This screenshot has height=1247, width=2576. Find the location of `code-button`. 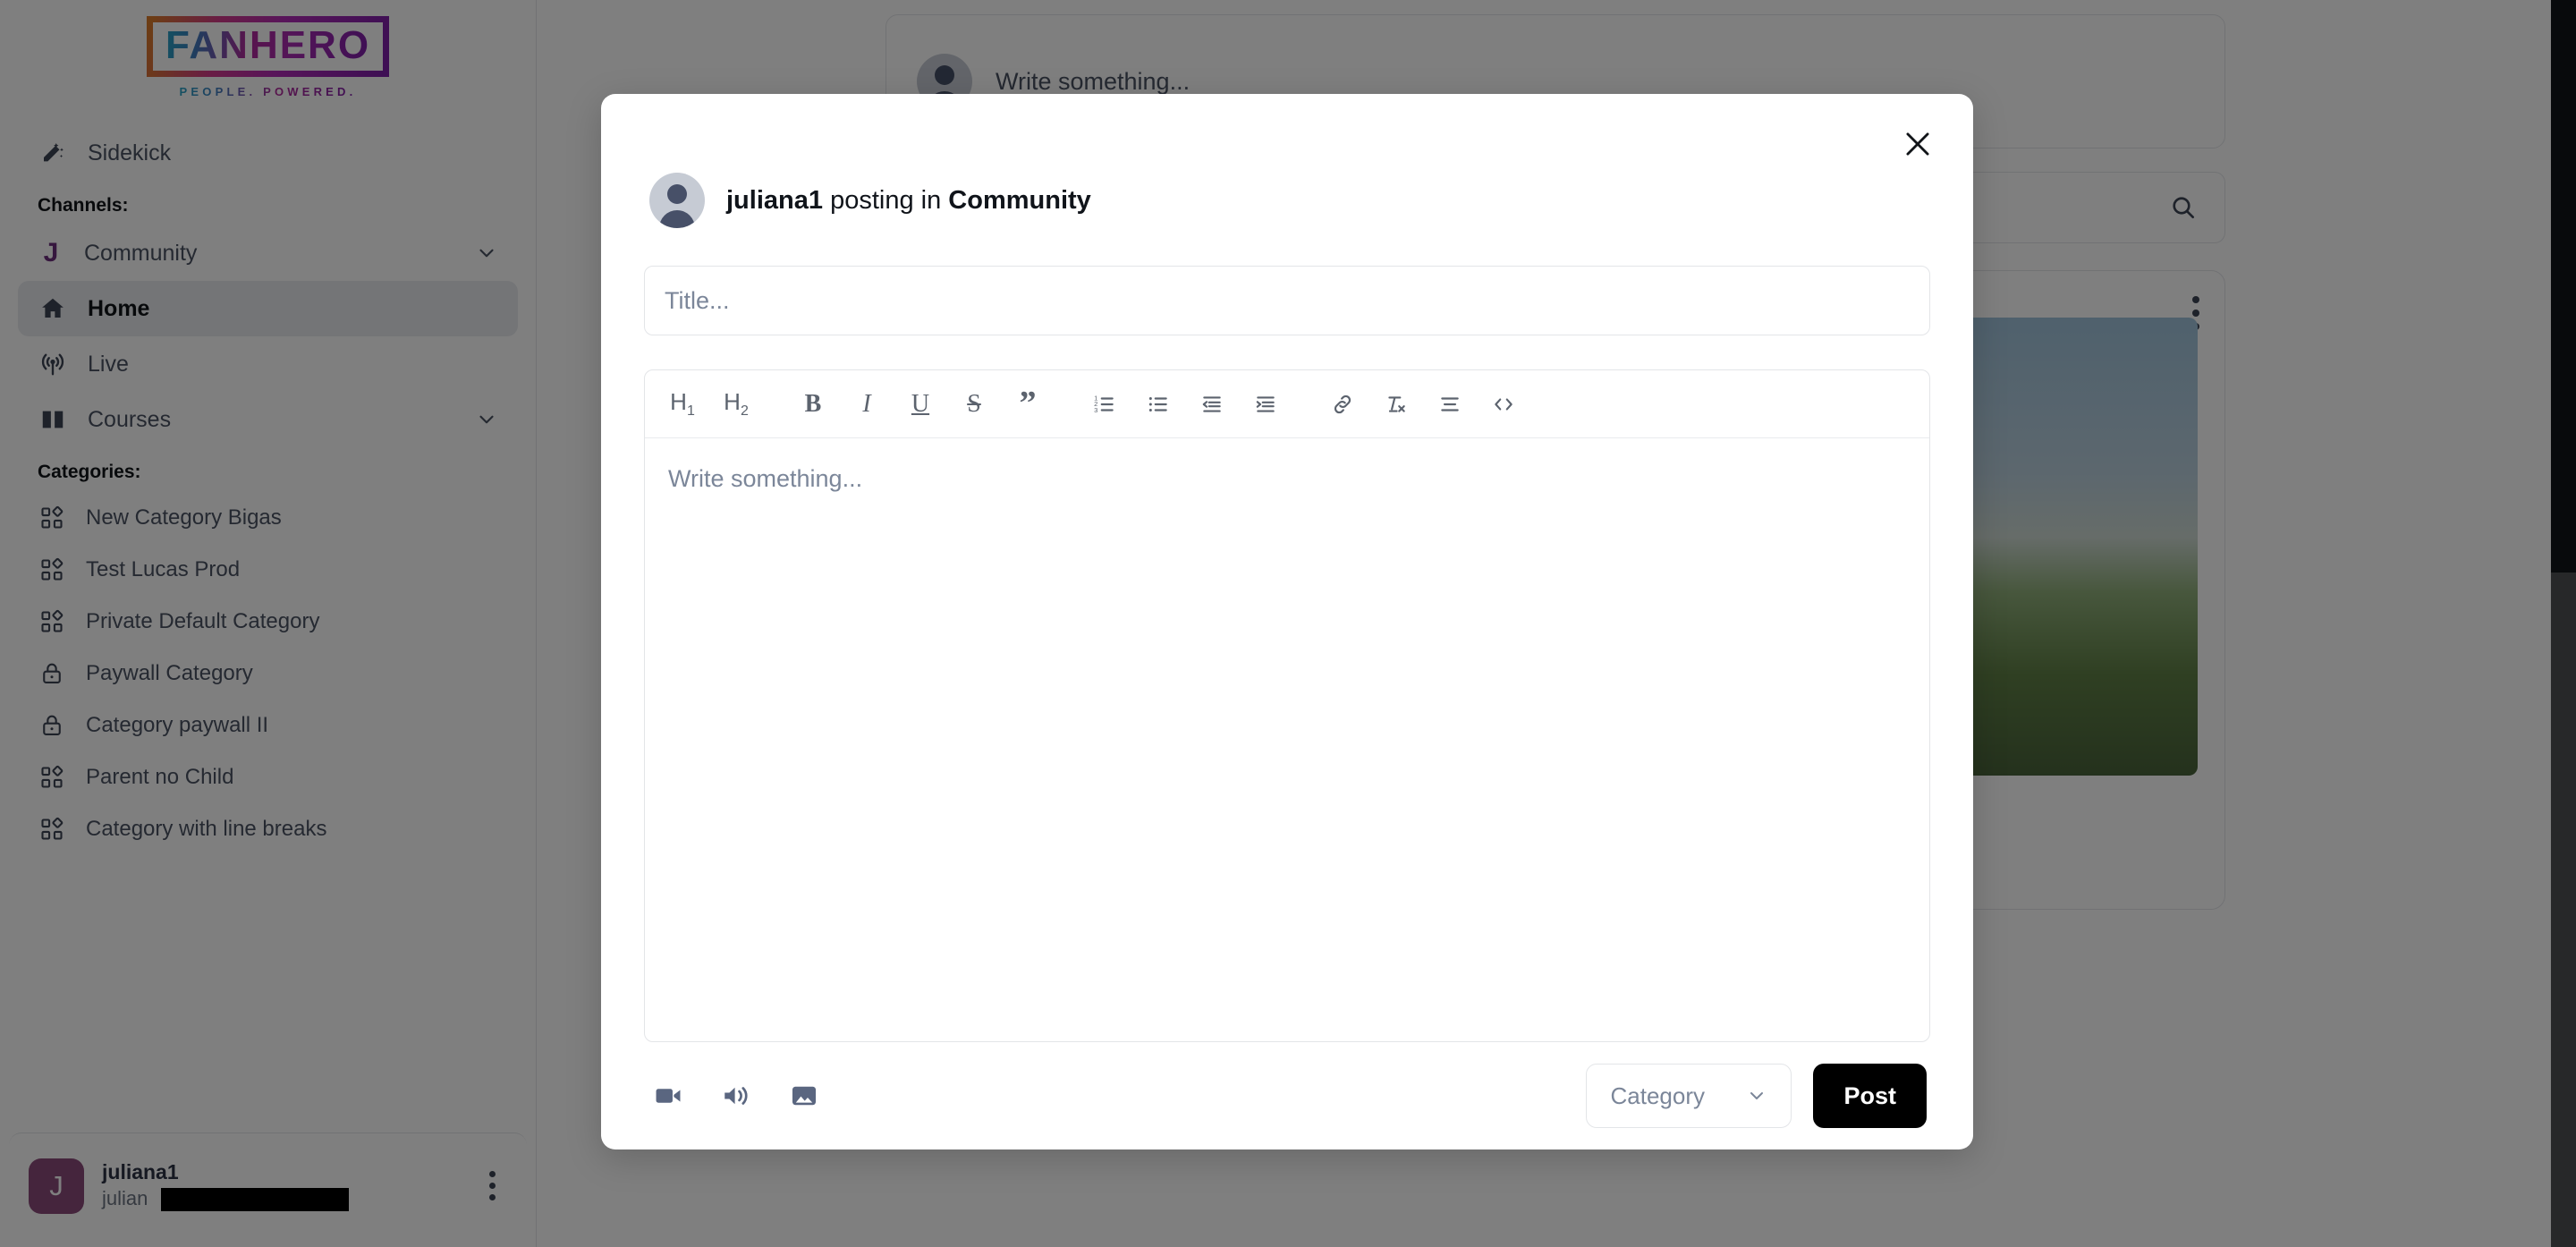

code-button is located at coordinates (1504, 404).